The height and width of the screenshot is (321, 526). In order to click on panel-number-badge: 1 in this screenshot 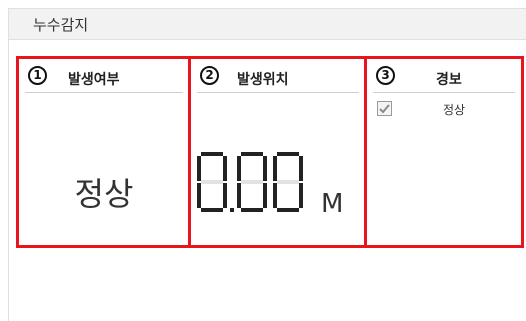, I will do `click(37, 75)`.